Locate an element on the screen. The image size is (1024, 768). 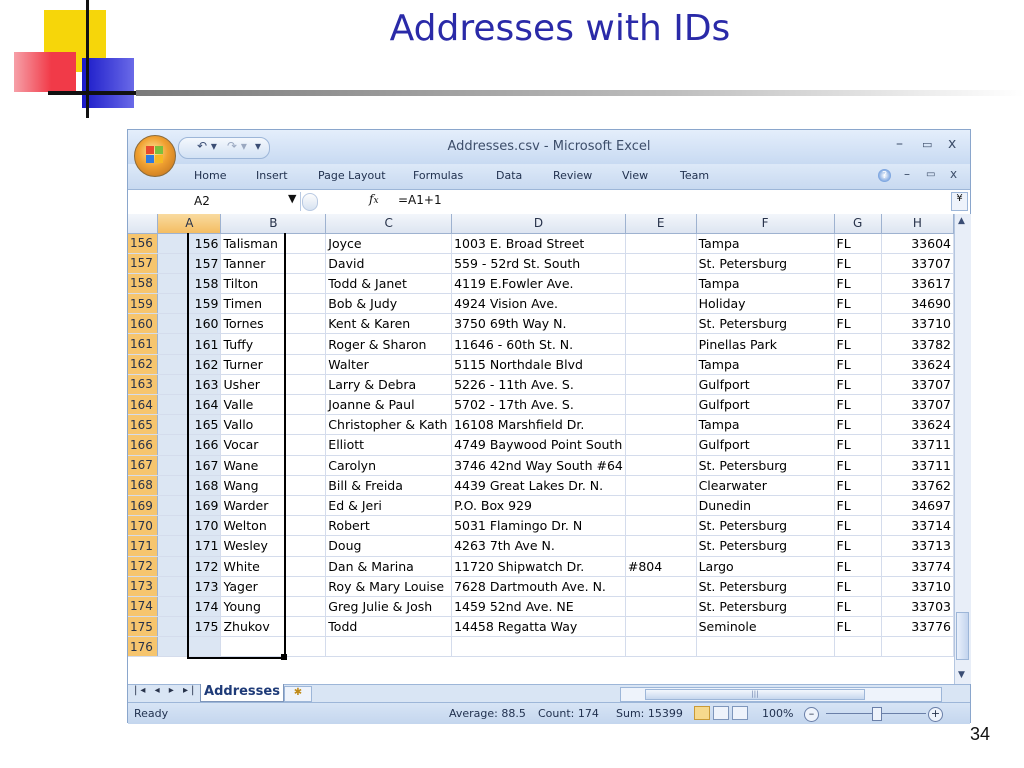
cell-a: 168 is located at coordinates (189, 485).